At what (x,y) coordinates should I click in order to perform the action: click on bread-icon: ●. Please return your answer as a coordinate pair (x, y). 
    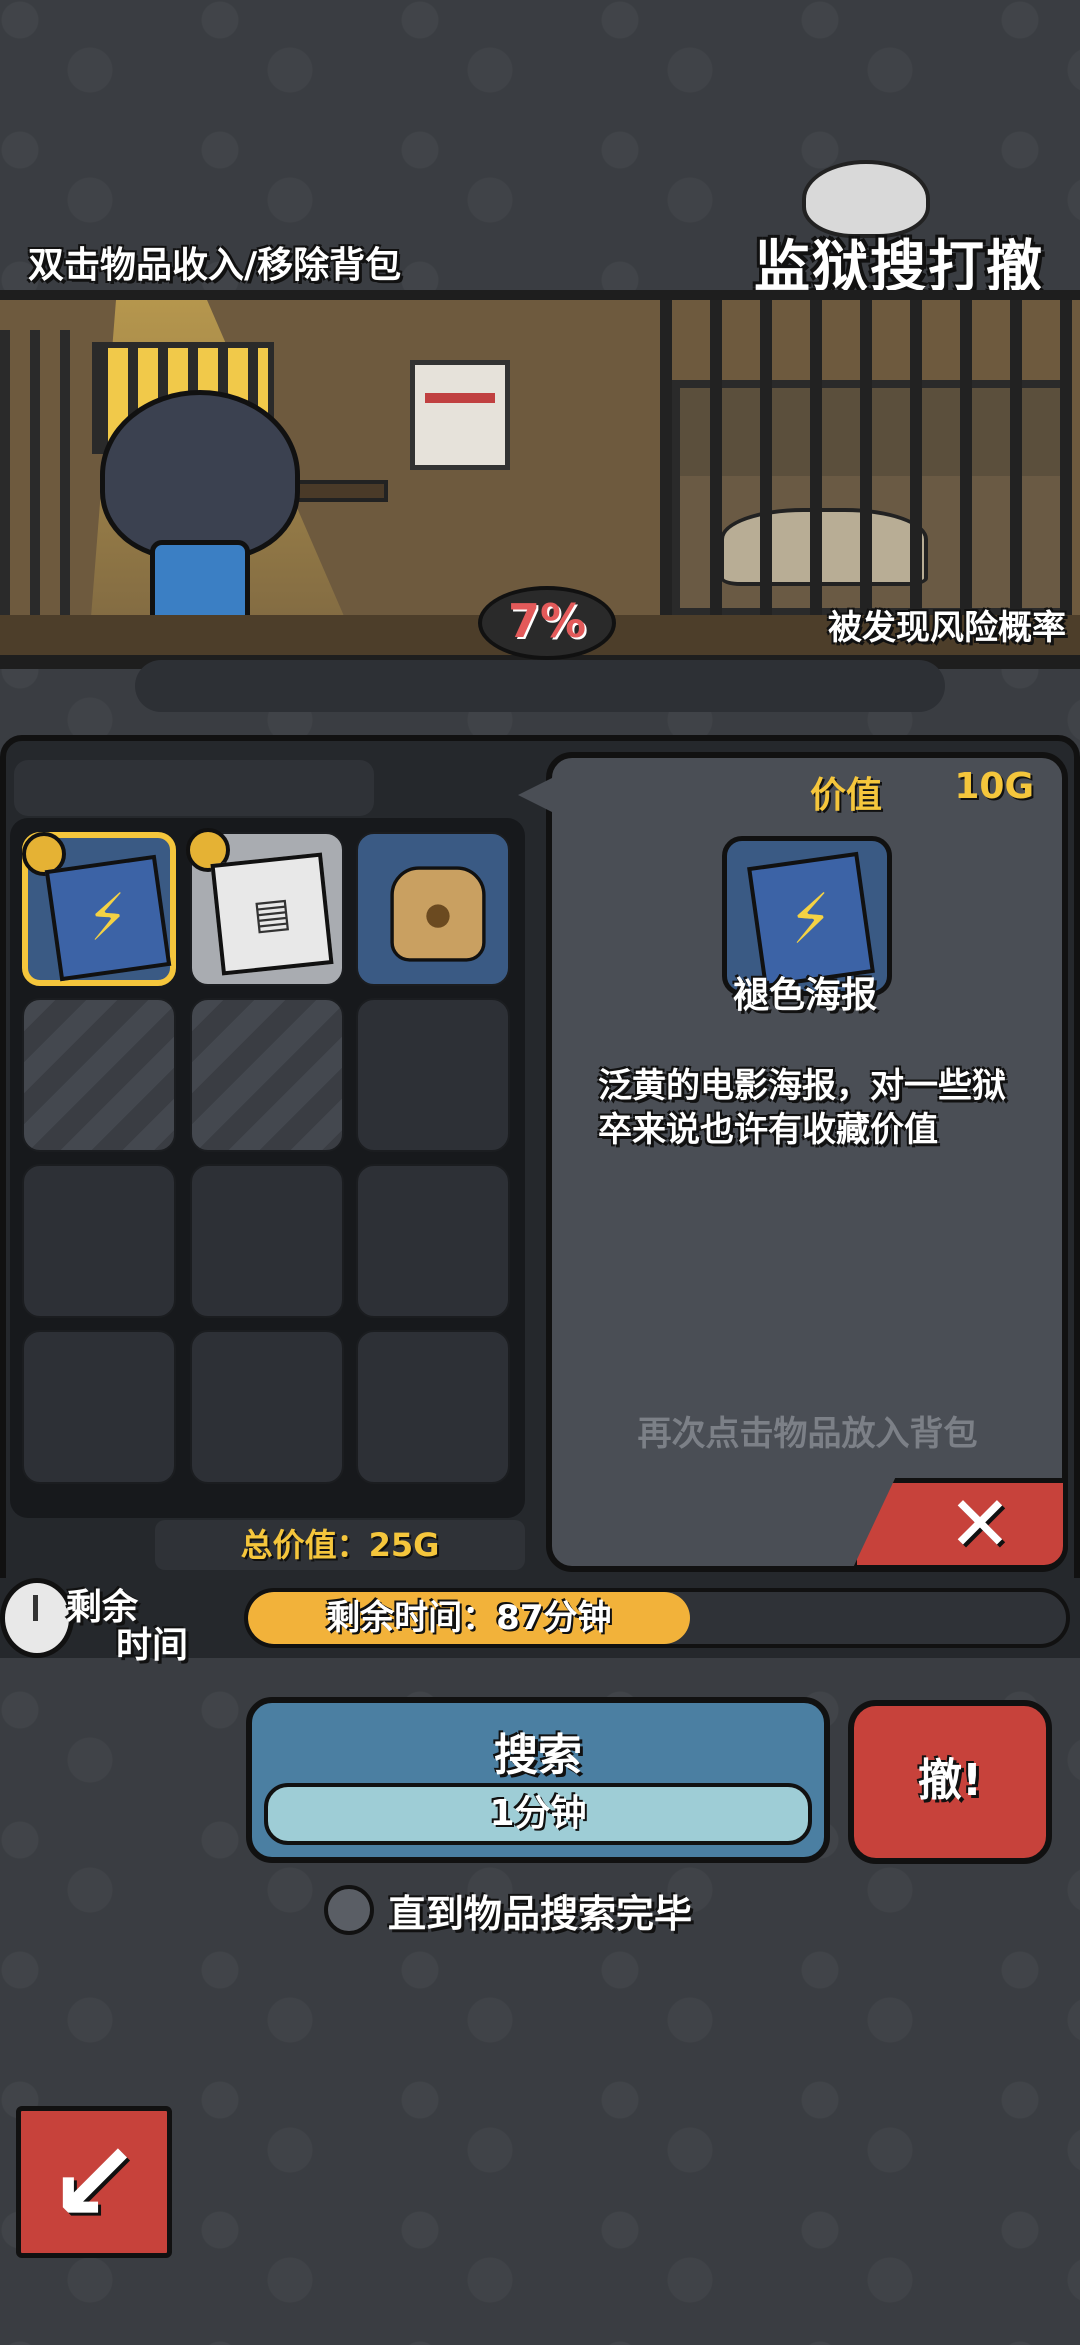
    Looking at the image, I should click on (438, 914).